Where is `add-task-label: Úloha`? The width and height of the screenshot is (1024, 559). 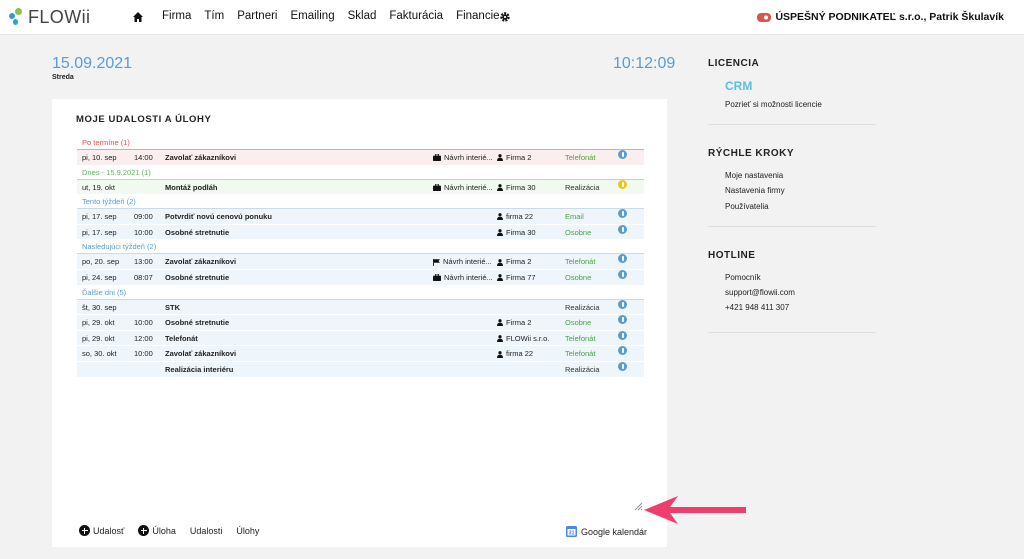
add-task-label: Úloha is located at coordinates (164, 530).